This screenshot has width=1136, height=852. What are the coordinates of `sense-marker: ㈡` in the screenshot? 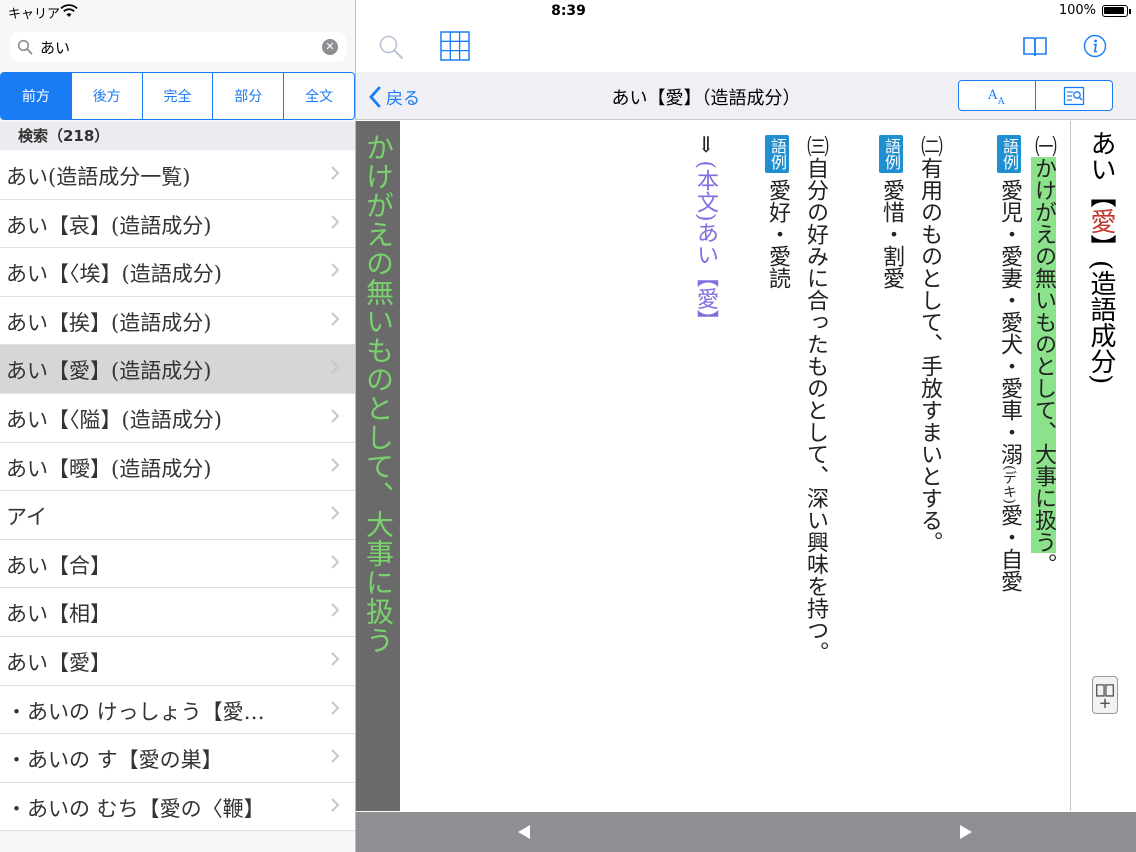 It's located at (929, 146).